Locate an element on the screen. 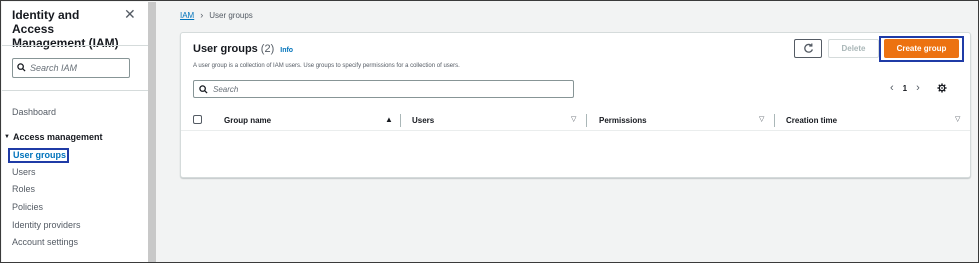 Image resolution: width=979 pixels, height=263 pixels. close-icon: ✕ is located at coordinates (130, 14).